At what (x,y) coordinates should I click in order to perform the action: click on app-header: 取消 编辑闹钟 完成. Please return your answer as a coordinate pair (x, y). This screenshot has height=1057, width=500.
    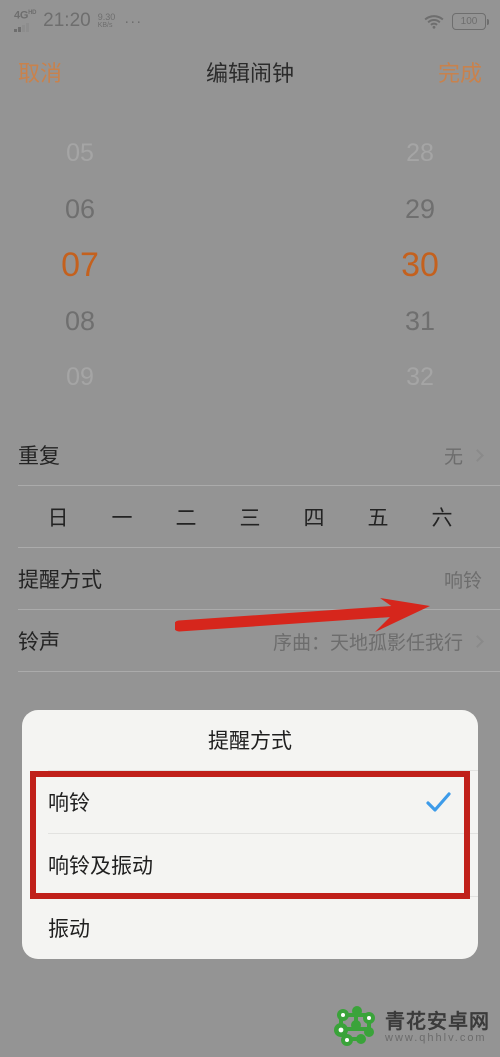
    Looking at the image, I should click on (250, 72).